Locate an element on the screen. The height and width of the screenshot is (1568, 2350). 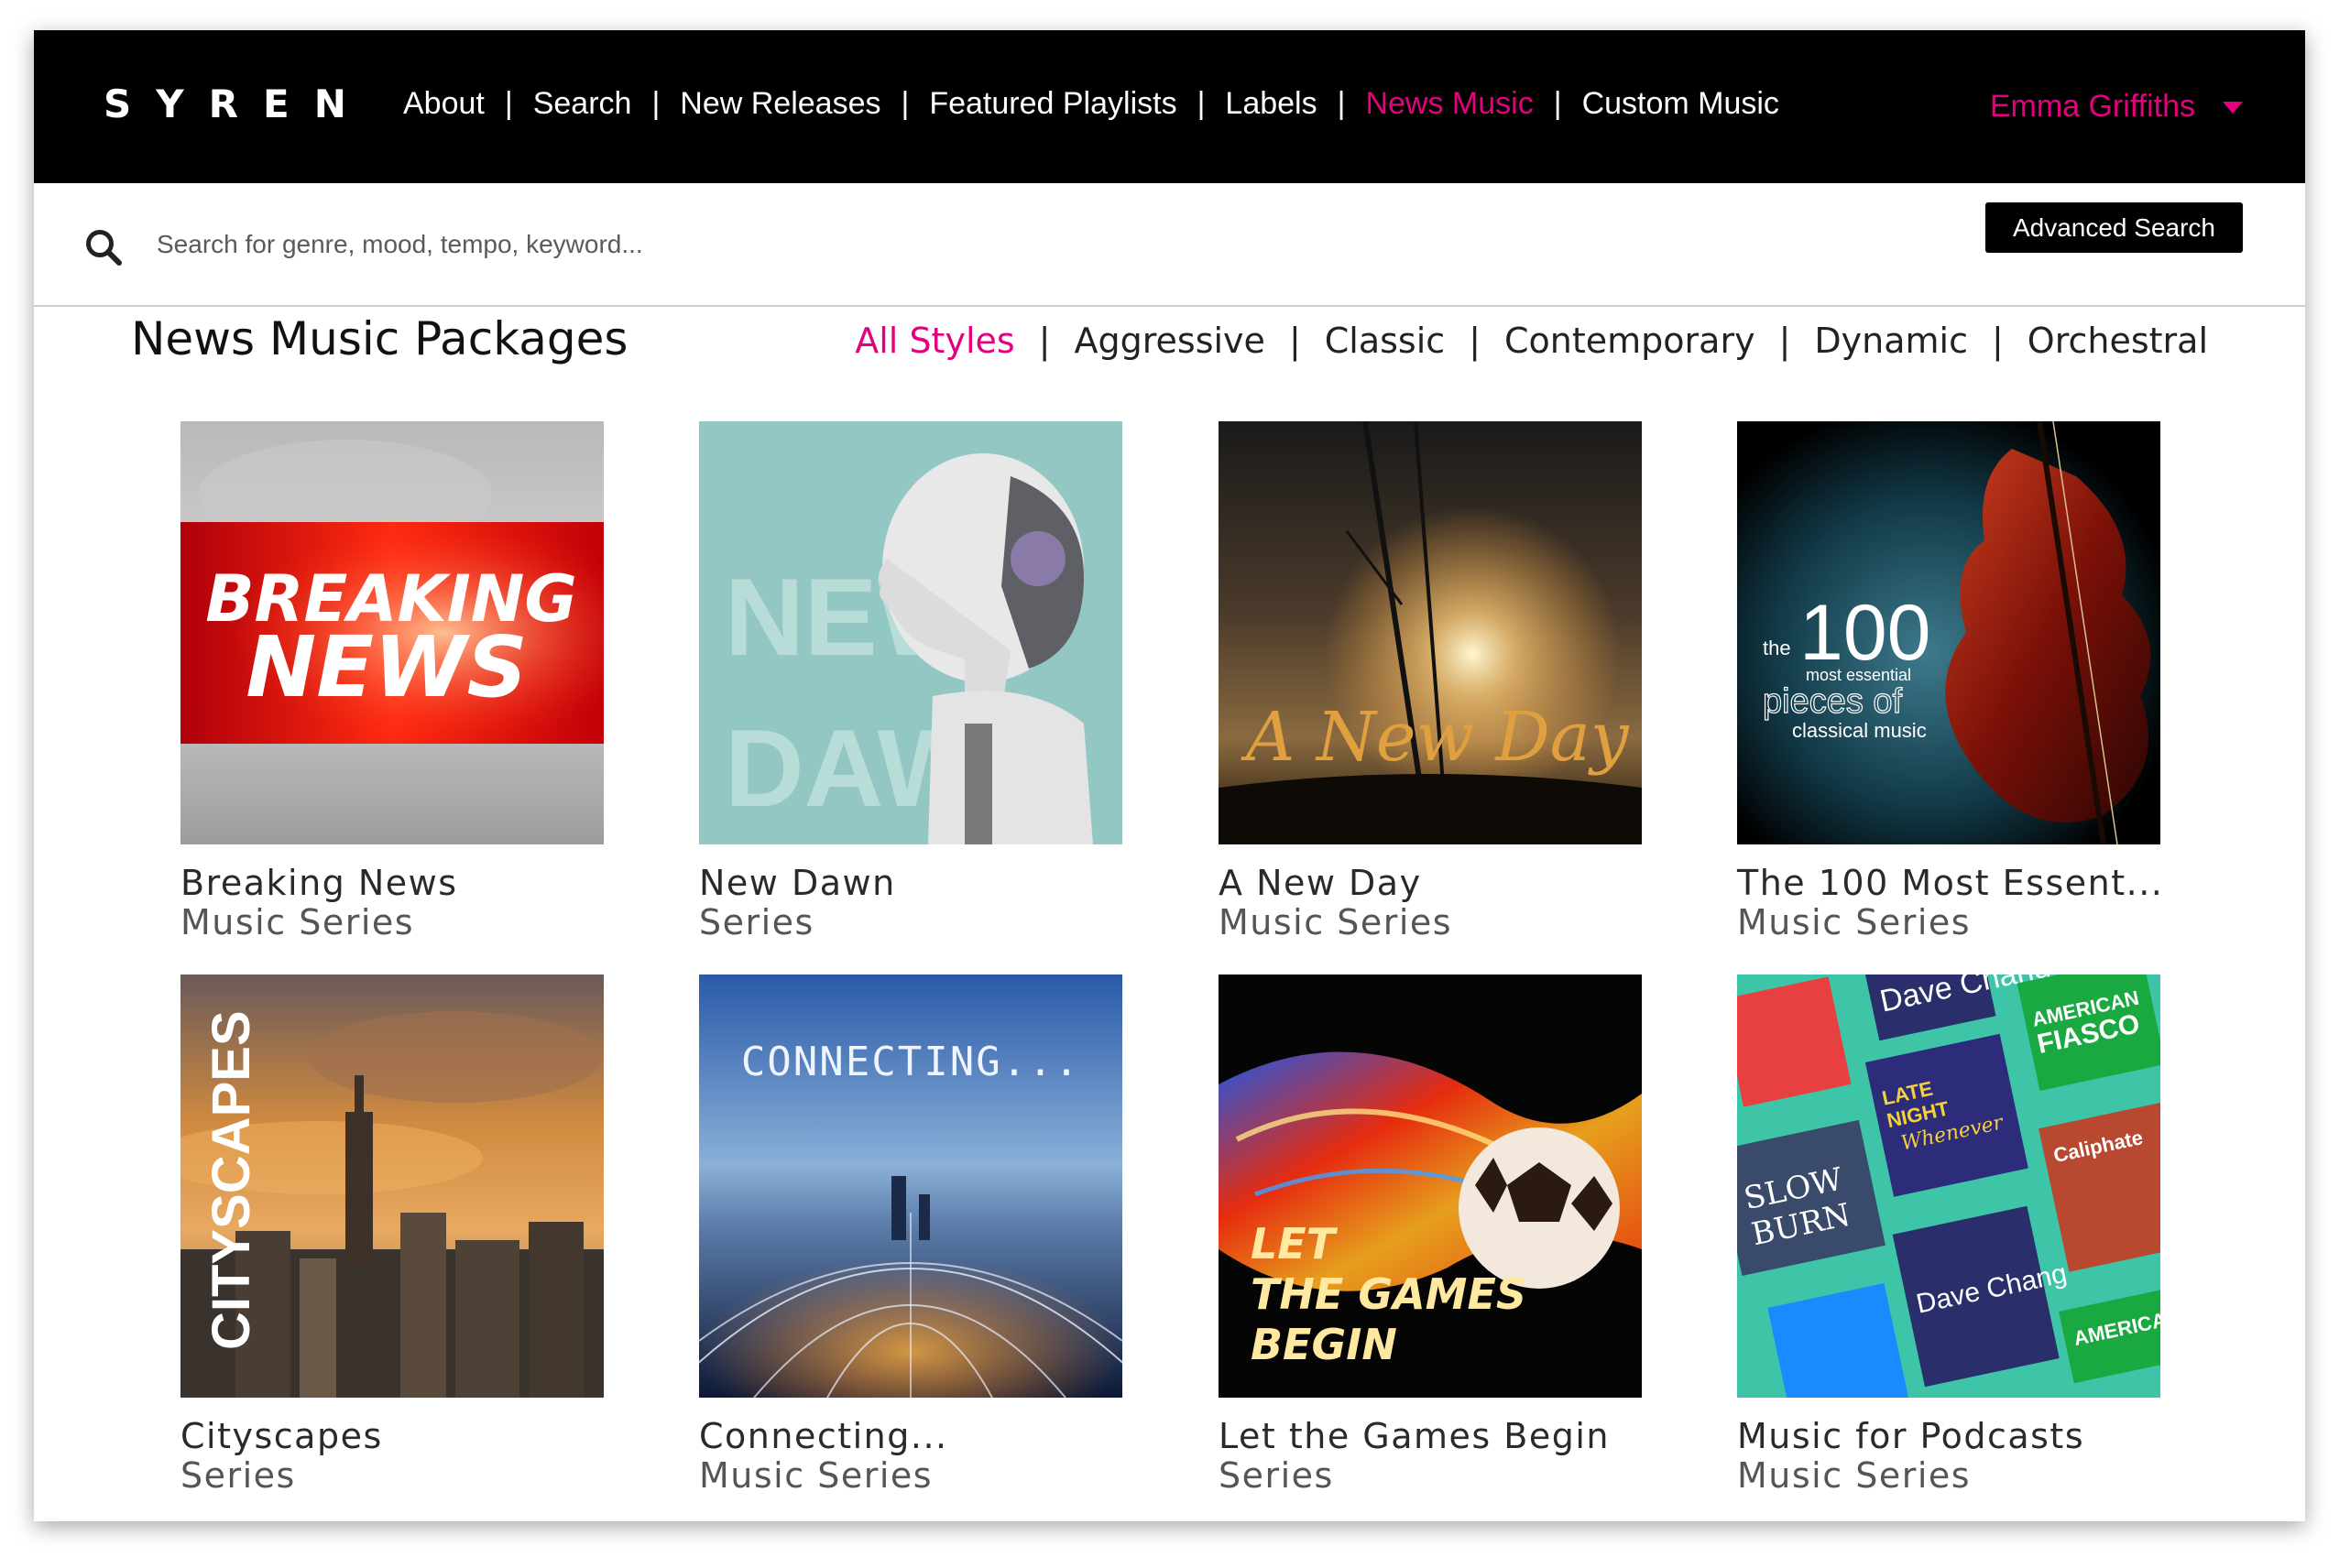
art-line-2: NEWS is located at coordinates (387, 667).